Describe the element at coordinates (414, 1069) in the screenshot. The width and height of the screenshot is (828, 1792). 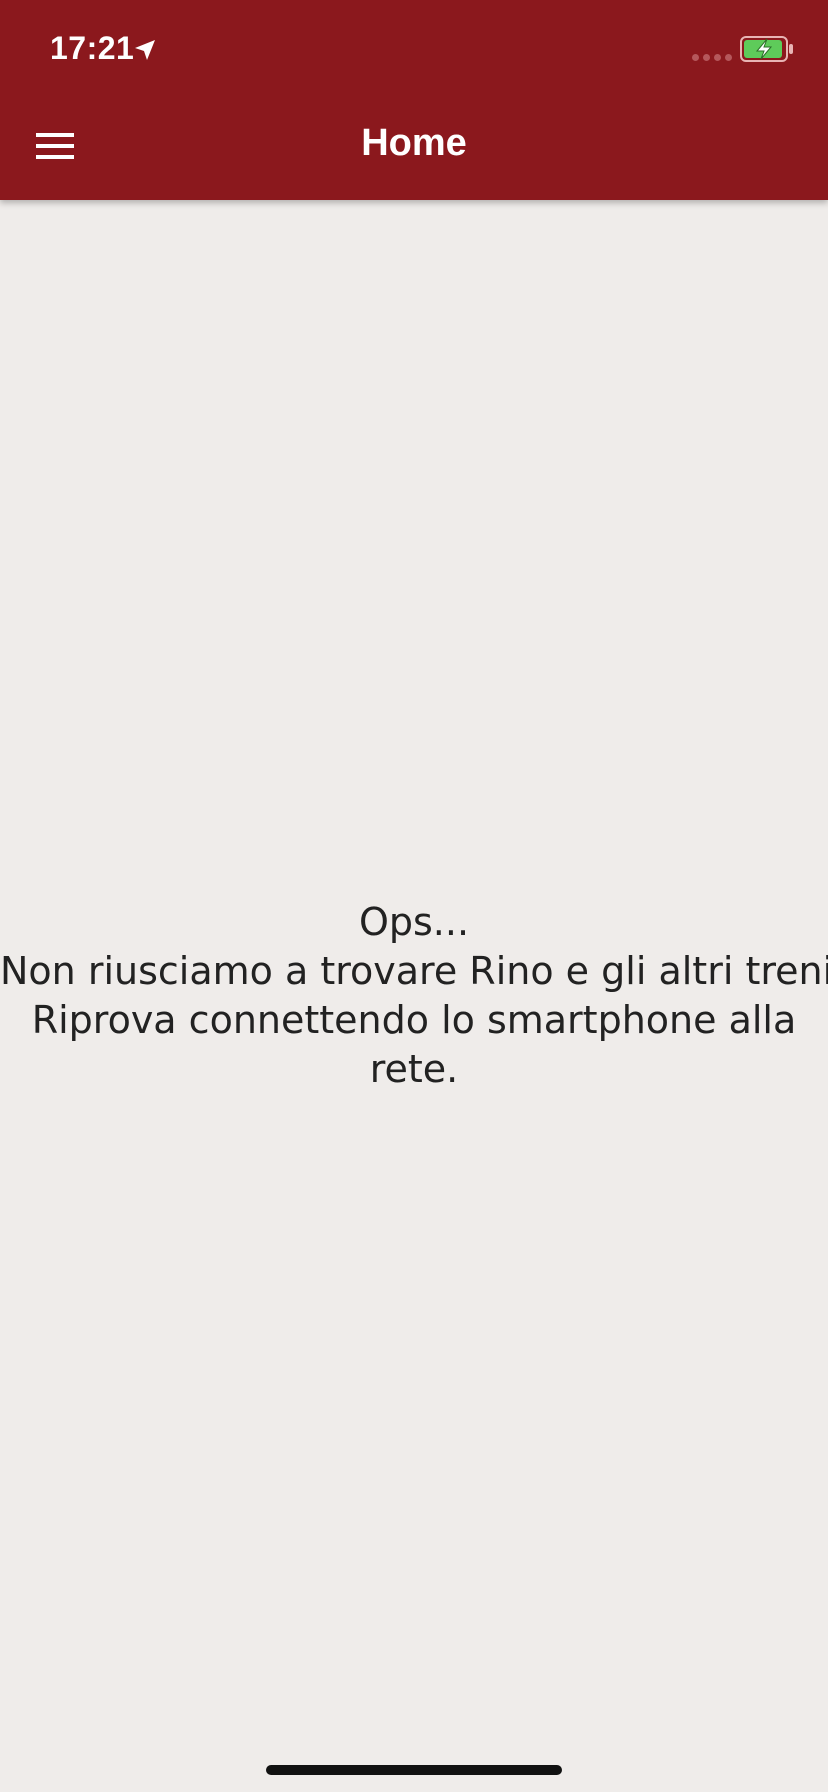
I see `message-line: rete.` at that location.